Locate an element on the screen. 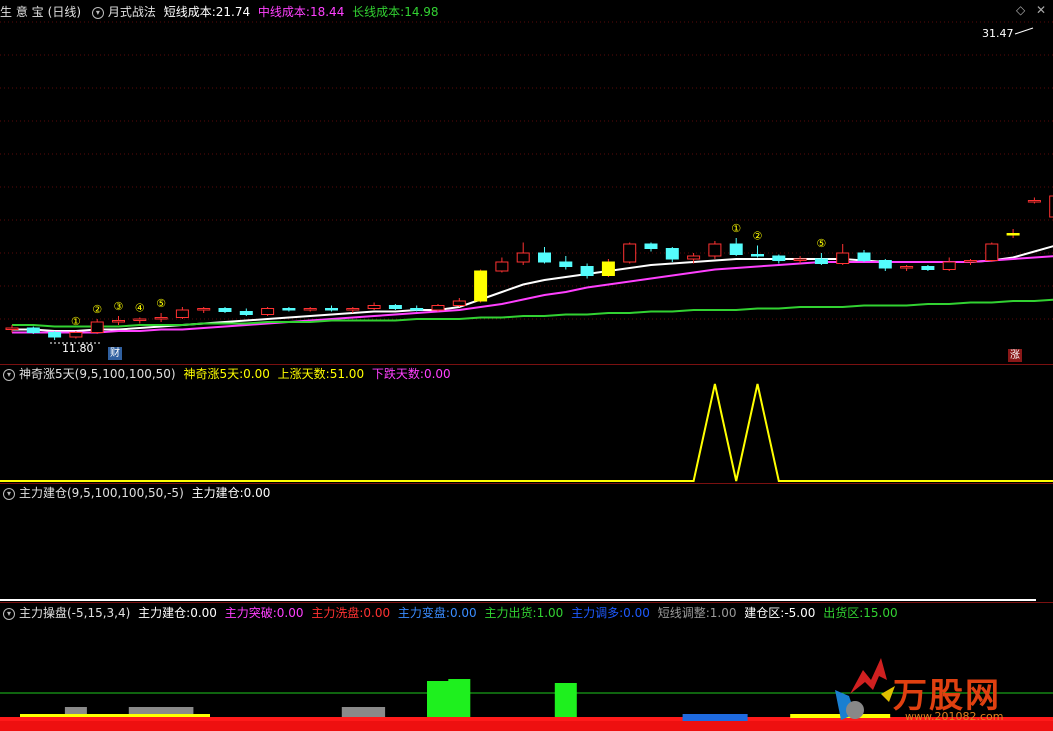 The image size is (1053, 731). op-ship-label: 主力出货: is located at coordinates (510, 613).